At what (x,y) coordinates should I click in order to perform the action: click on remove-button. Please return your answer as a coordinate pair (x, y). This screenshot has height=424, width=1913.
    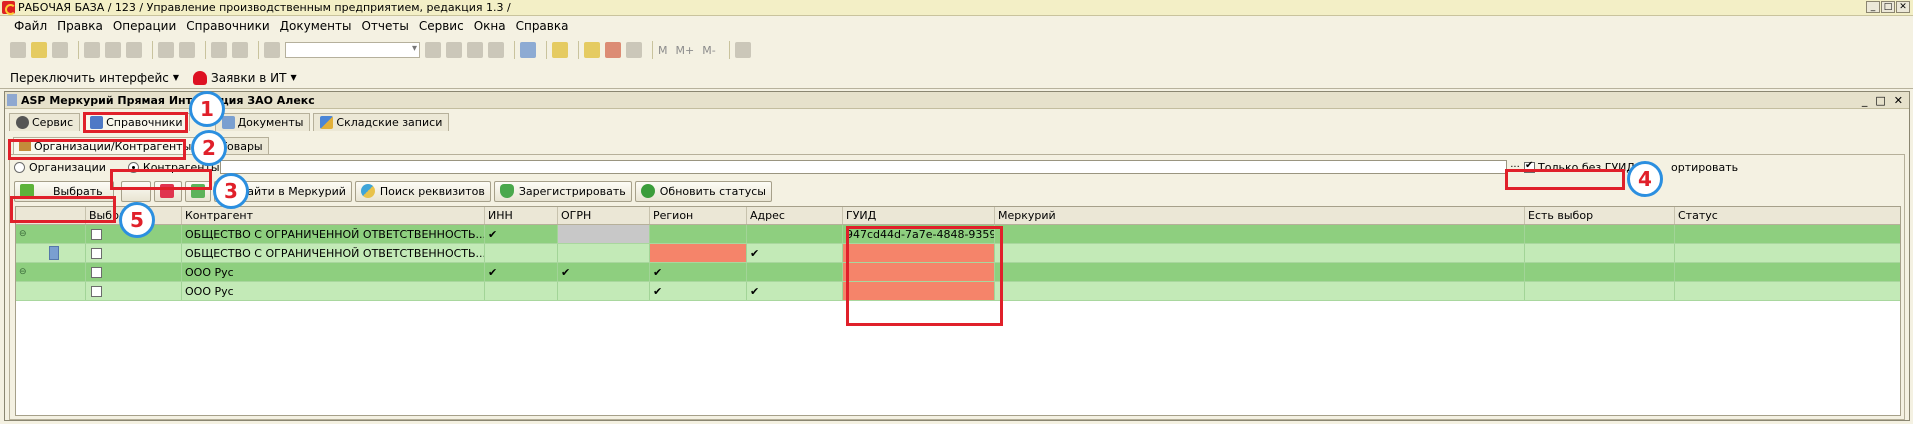
    Looking at the image, I should click on (168, 191).